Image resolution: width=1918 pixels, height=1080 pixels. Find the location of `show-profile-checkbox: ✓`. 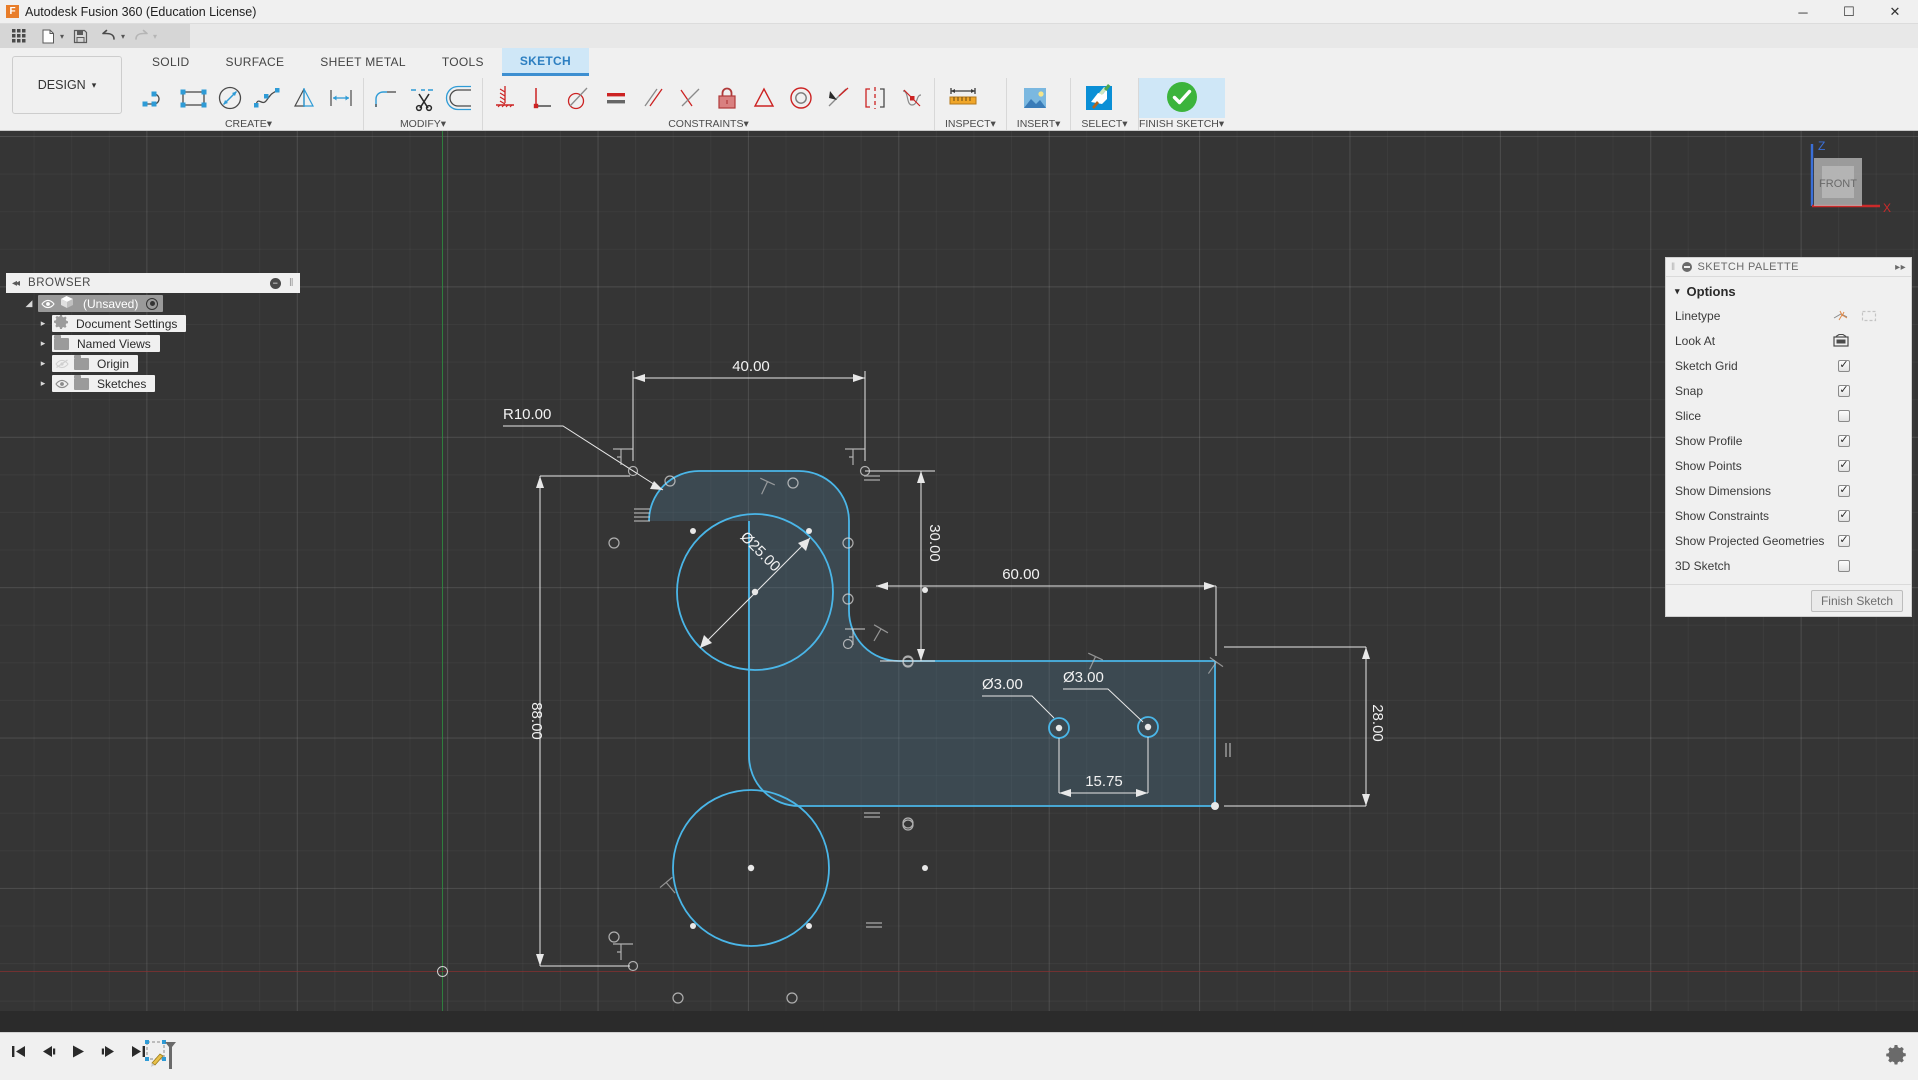

show-profile-checkbox: ✓ is located at coordinates (1844, 440).